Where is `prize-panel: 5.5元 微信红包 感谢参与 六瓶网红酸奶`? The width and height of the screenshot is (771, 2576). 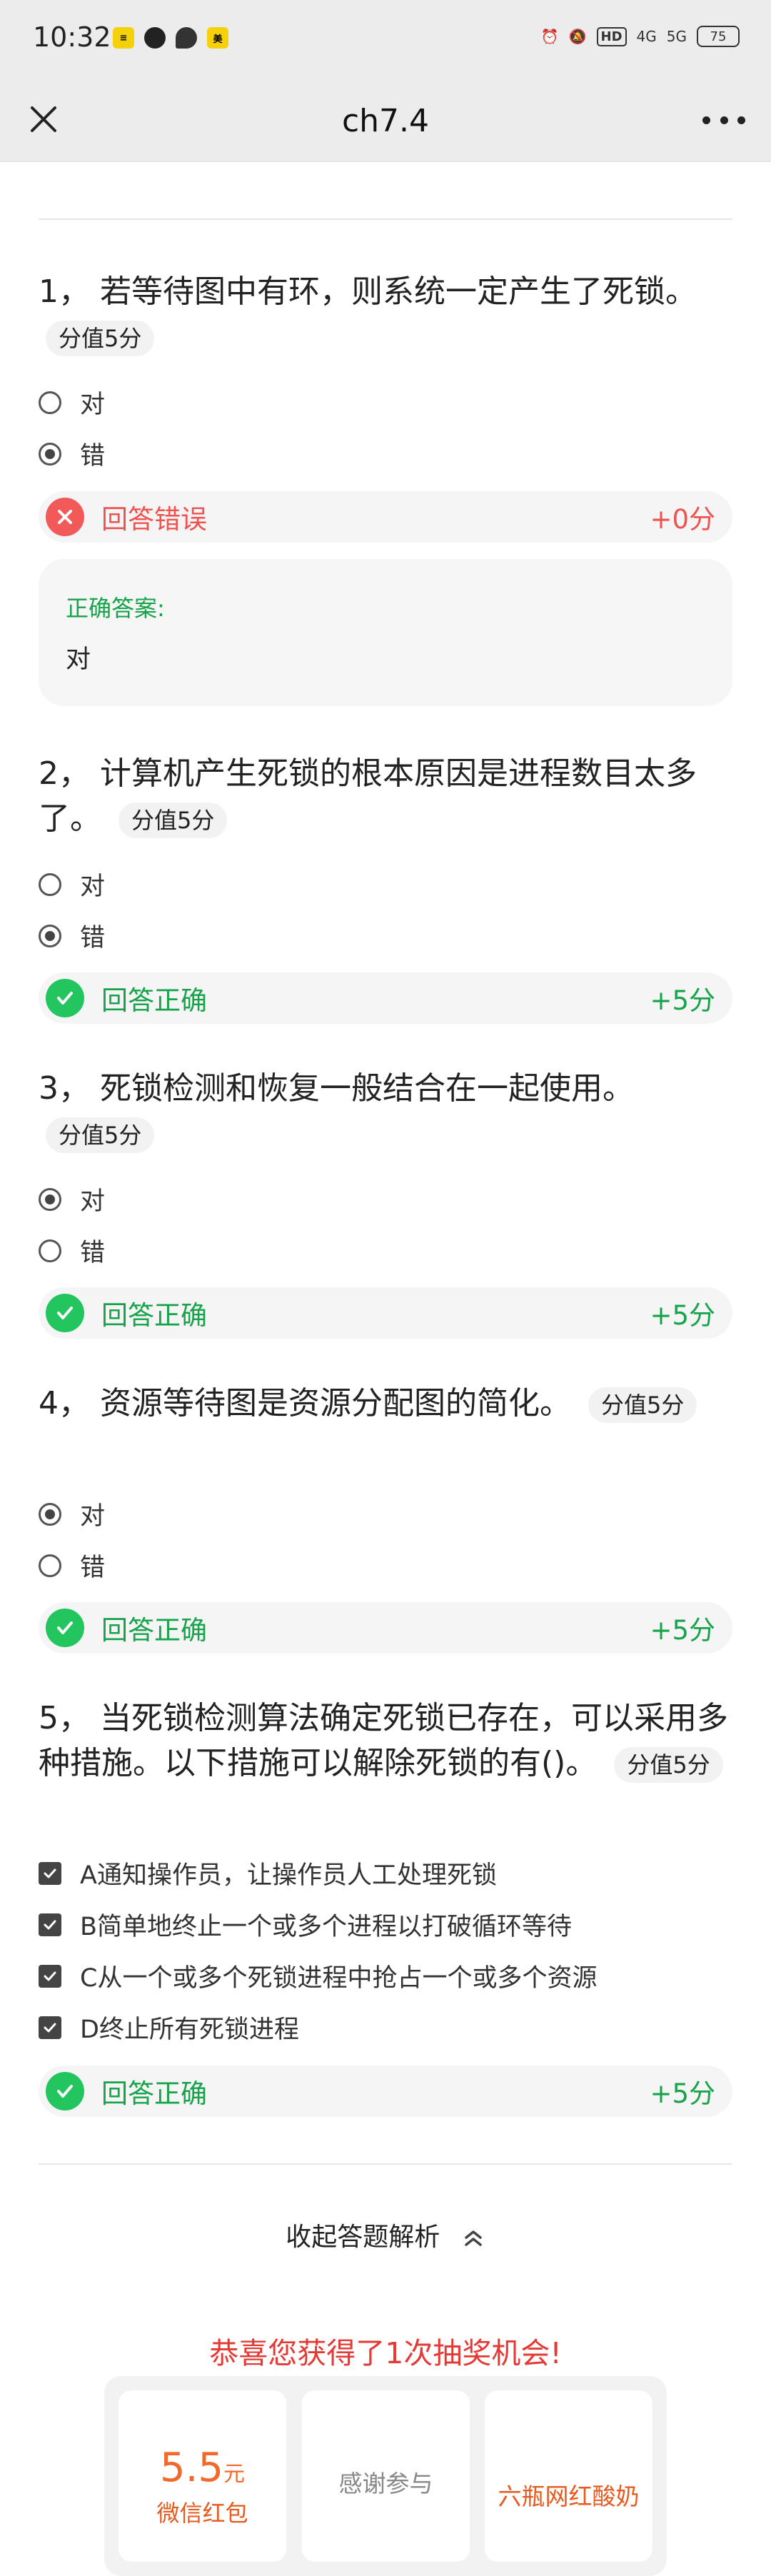
prize-panel: 5.5元 微信红包 感谢参与 六瓶网红酸奶 is located at coordinates (385, 2476).